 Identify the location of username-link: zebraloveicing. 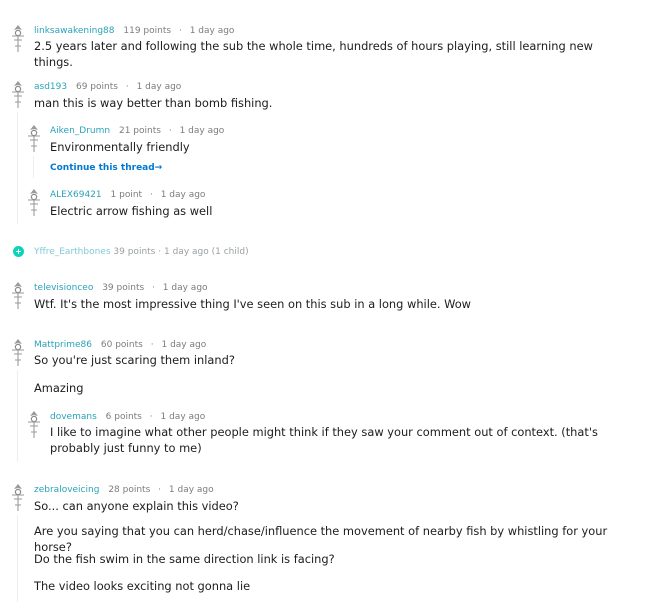
(66, 490).